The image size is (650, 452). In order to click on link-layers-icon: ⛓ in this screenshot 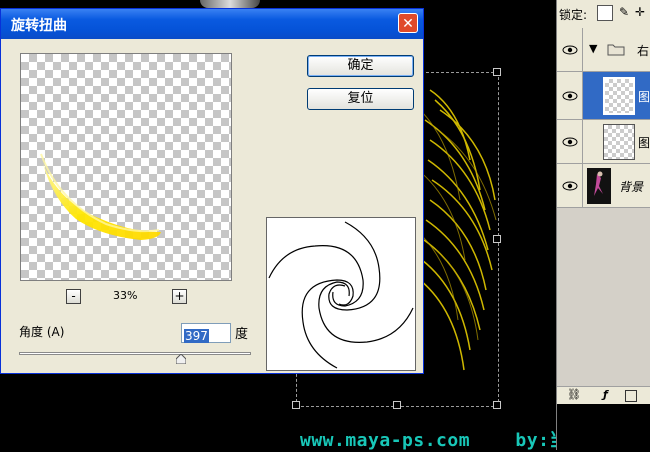, I will do `click(574, 394)`.